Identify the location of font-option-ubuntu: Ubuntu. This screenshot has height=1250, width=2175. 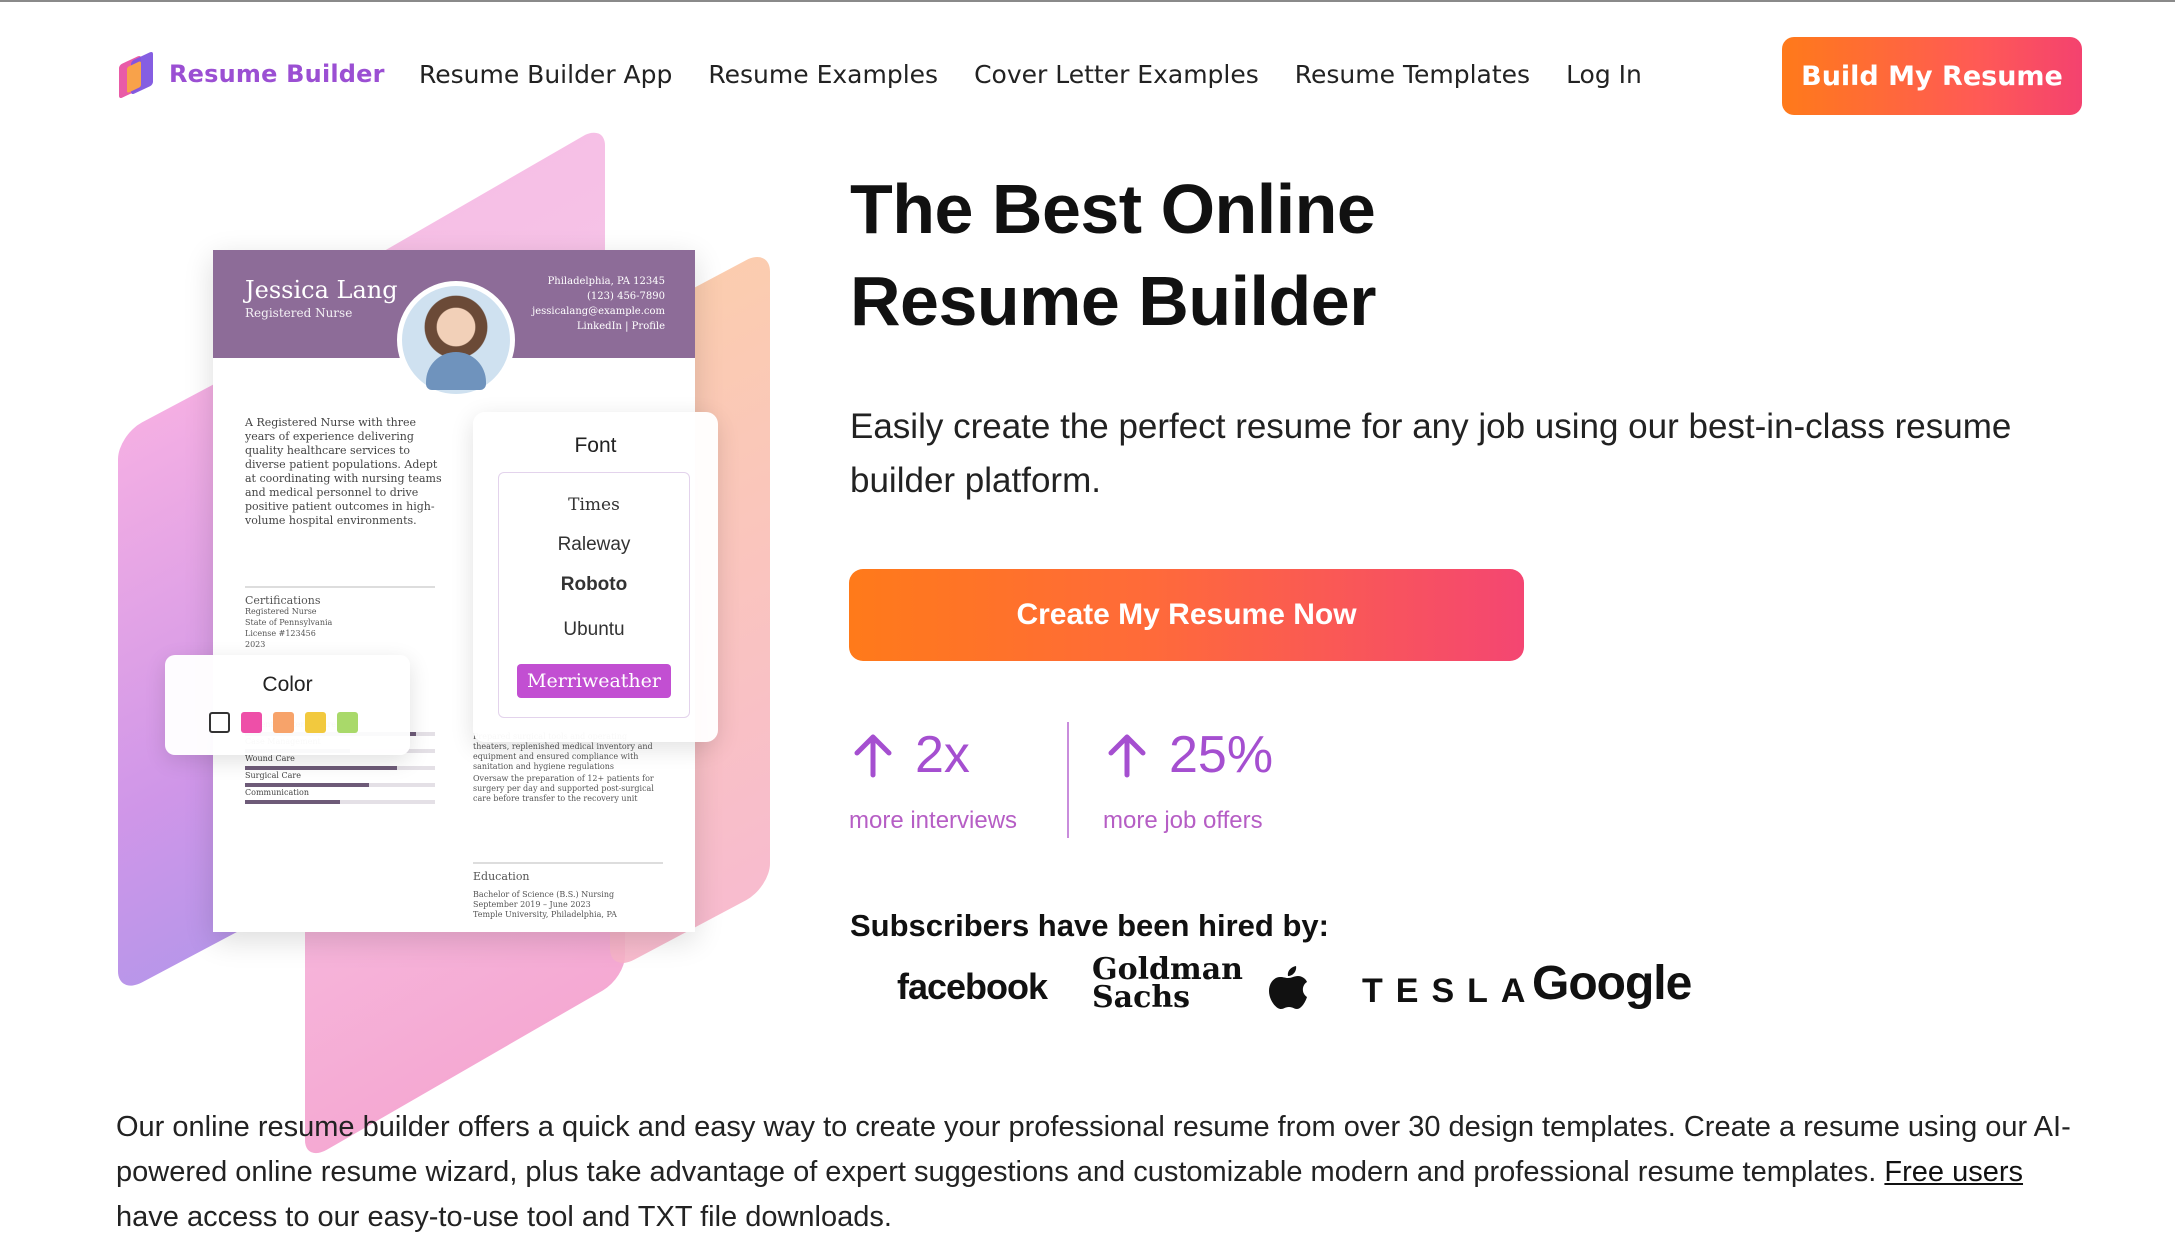
(594, 630).